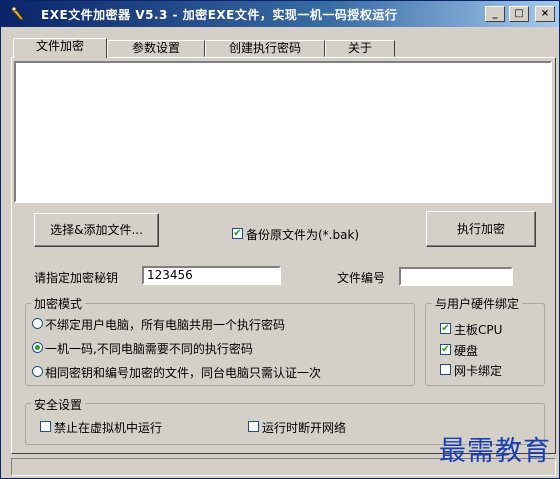 The image size is (560, 479). What do you see at coordinates (478, 330) in the screenshot?
I see `mainboard-cpu-label: 主板CPU` at bounding box center [478, 330].